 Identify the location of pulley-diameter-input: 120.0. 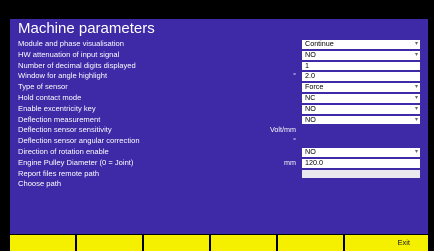
(361, 163).